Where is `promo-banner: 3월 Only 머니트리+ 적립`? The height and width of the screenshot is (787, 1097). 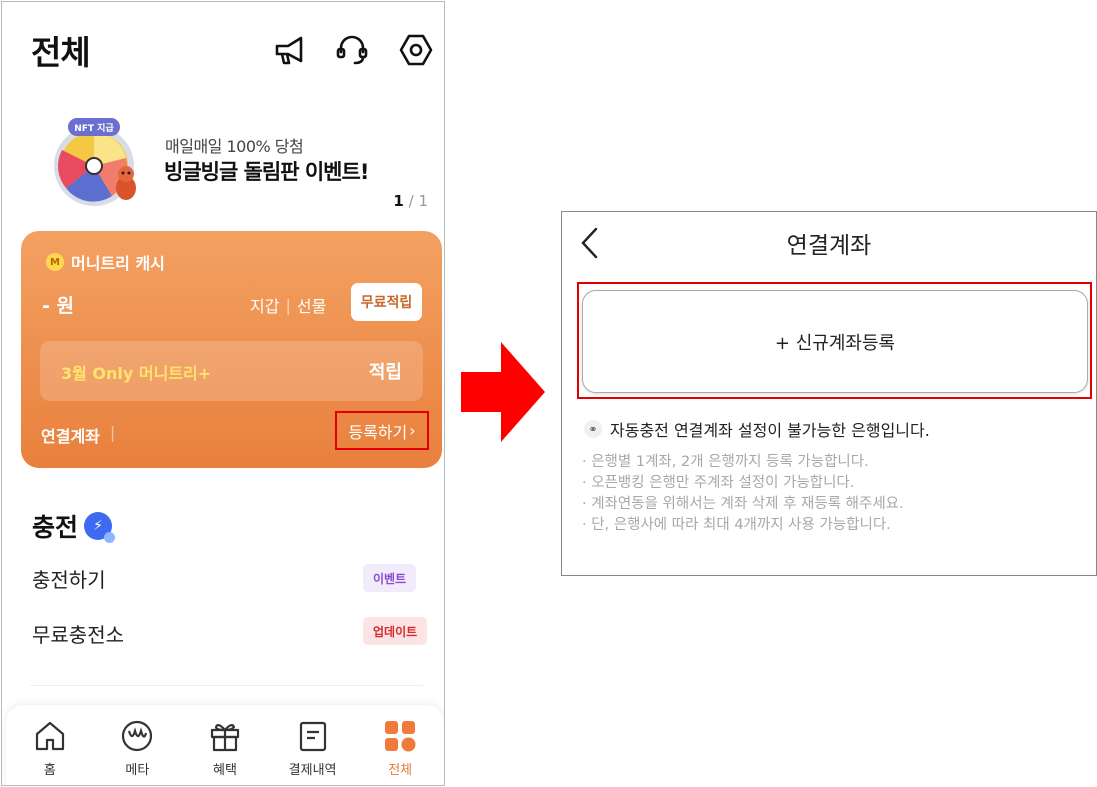
promo-banner: 3월 Only 머니트리+ 적립 is located at coordinates (231, 371).